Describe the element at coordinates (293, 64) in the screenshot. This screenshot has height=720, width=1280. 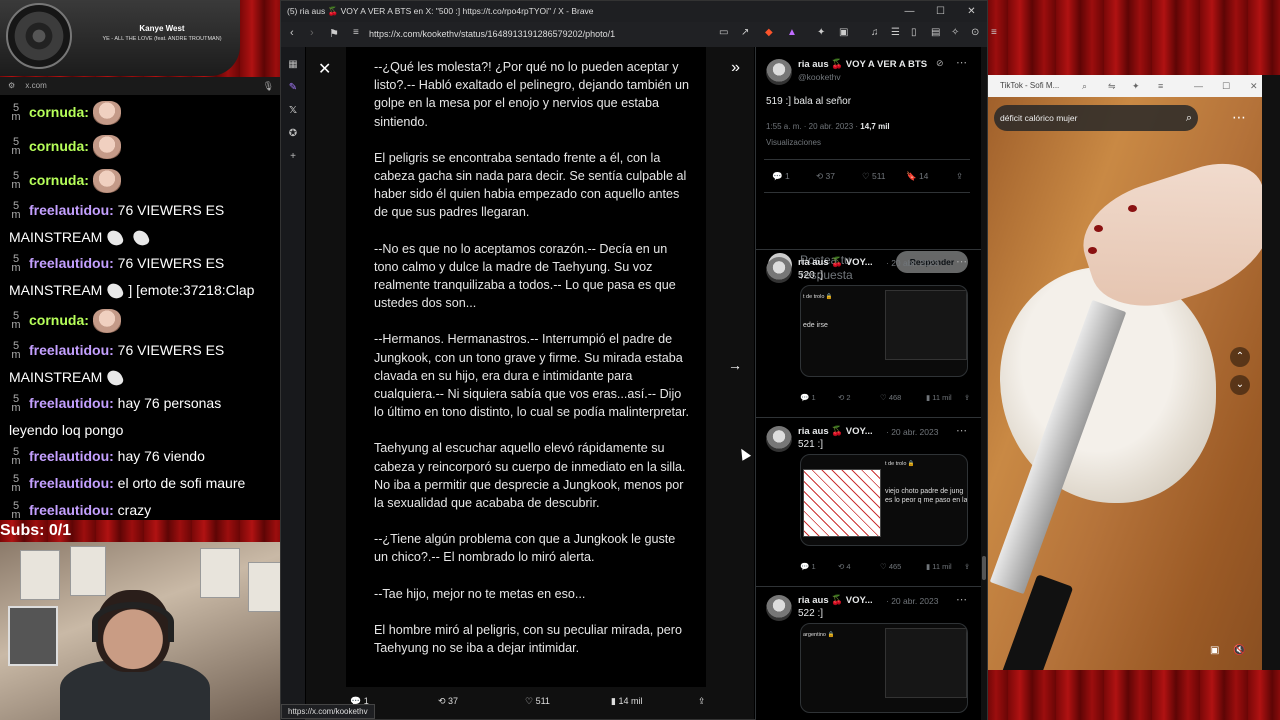
I see `sidebar-panel-icon: ▦` at that location.